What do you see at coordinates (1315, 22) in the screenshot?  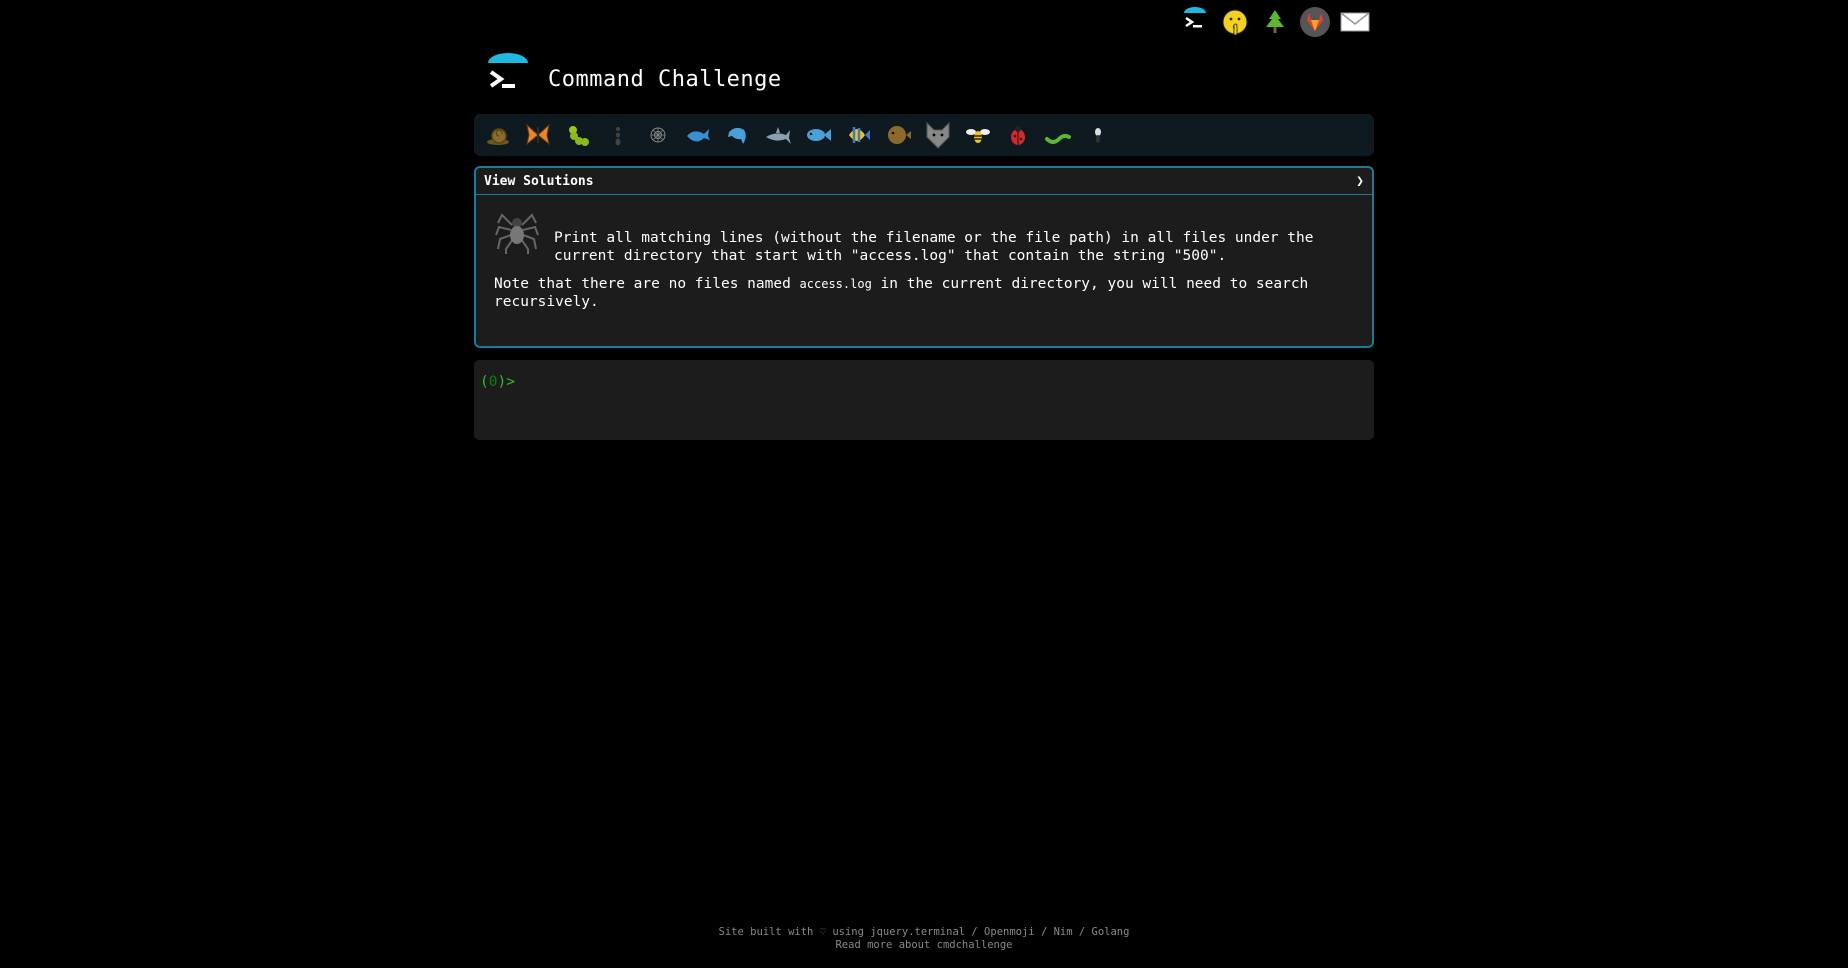 I see `gitlab-fox-icon` at bounding box center [1315, 22].